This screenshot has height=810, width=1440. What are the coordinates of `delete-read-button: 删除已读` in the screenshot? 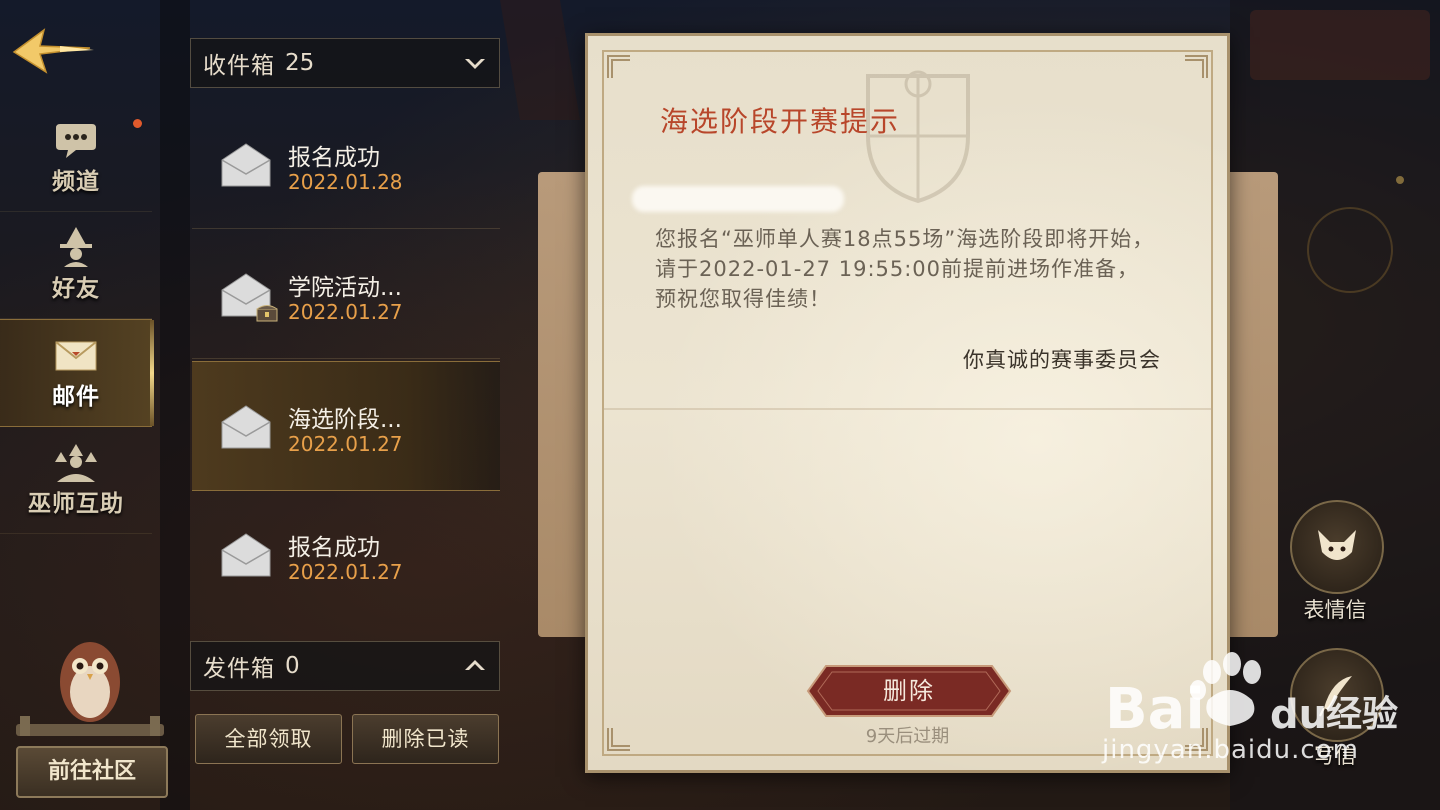 It's located at (425, 739).